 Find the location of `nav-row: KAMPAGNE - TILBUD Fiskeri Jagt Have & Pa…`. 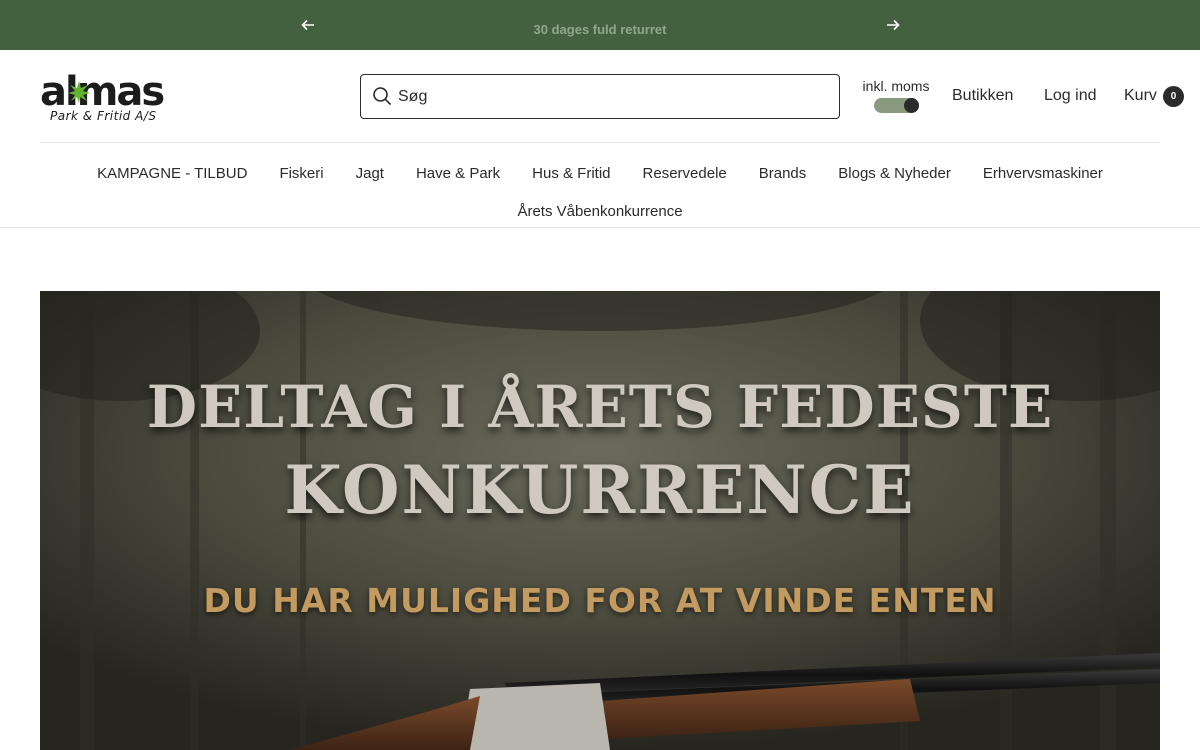

nav-row: KAMPAGNE - TILBUD Fiskeri Jagt Have & Pa… is located at coordinates (600, 173).